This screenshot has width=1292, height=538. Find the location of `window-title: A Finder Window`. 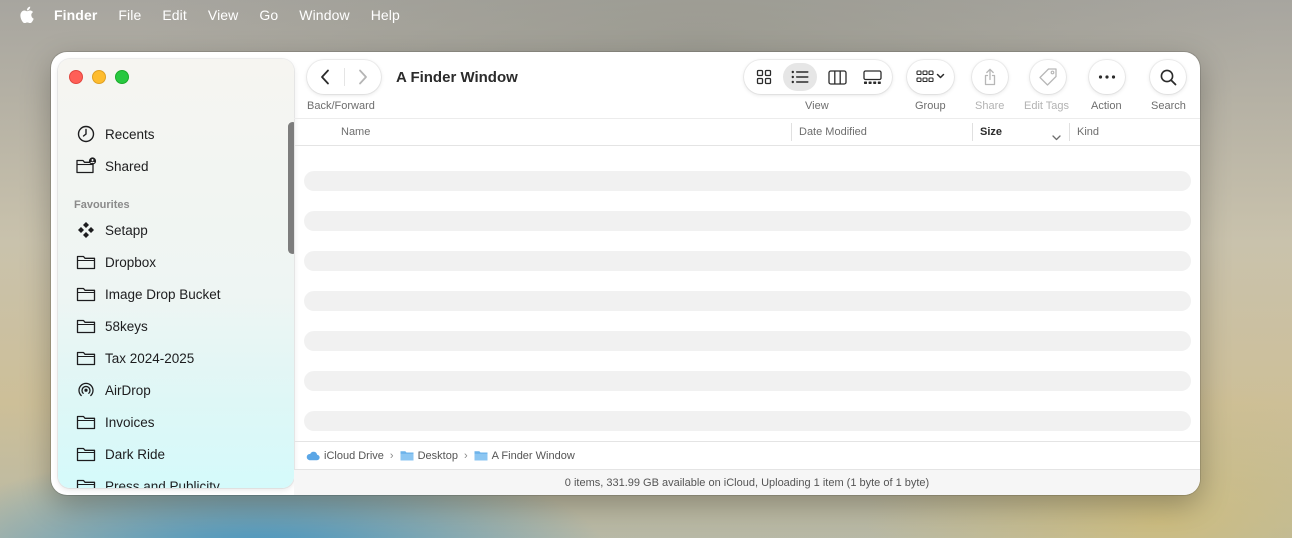

window-title: A Finder Window is located at coordinates (457, 77).